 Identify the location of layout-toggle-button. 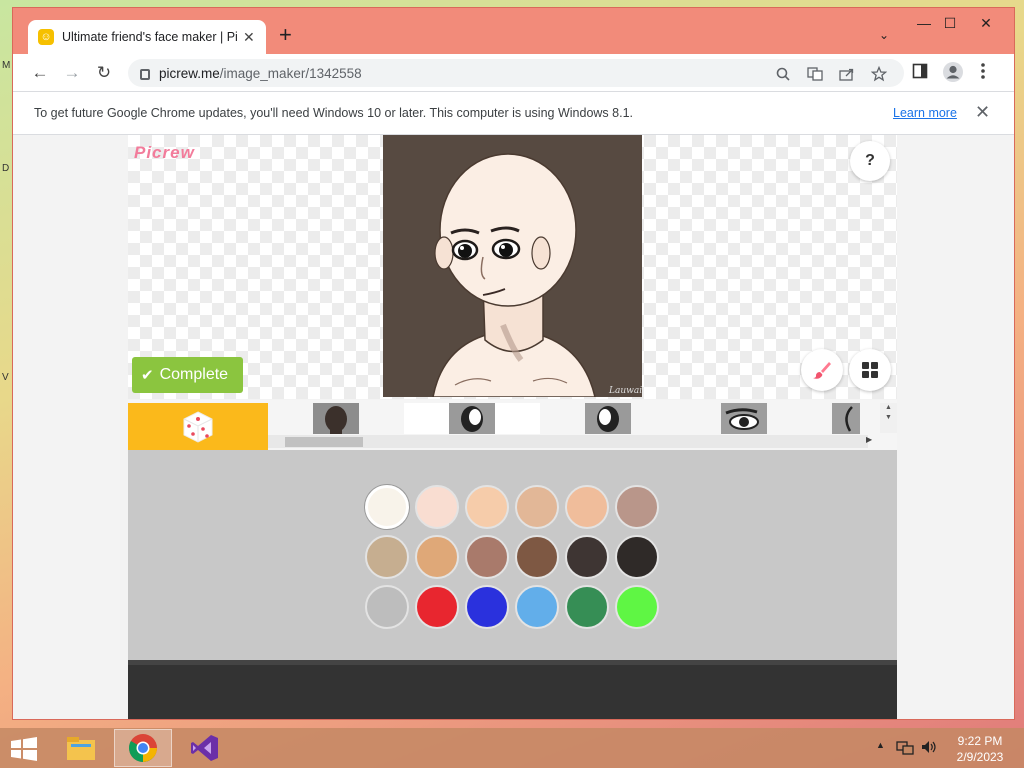
(870, 370).